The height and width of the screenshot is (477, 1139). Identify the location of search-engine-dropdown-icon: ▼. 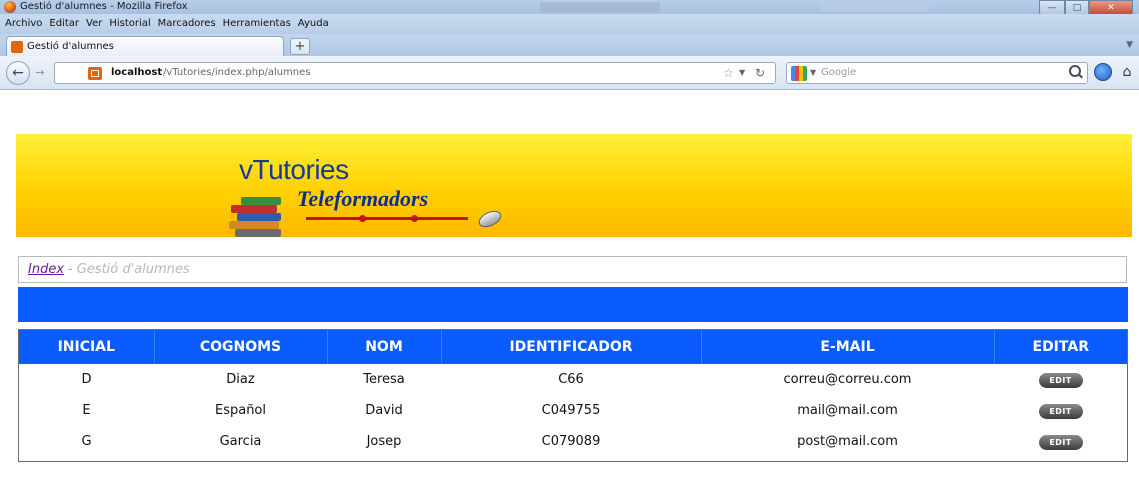
(813, 72).